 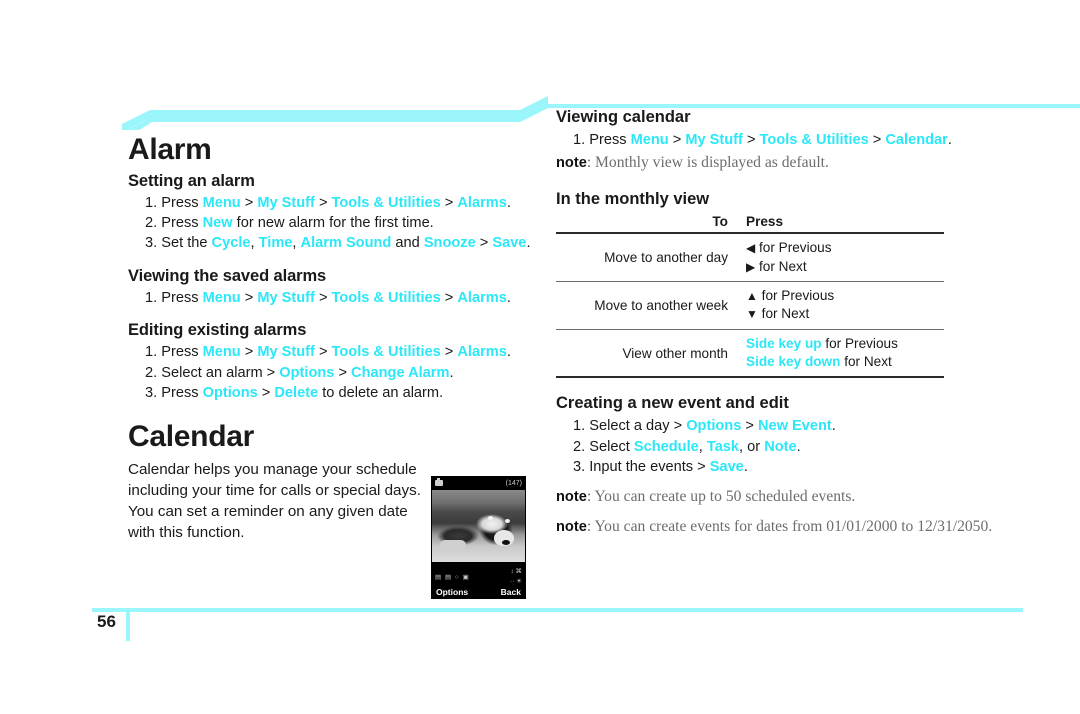 I want to click on table-cell-to: Move to another week, so click(x=661, y=305).